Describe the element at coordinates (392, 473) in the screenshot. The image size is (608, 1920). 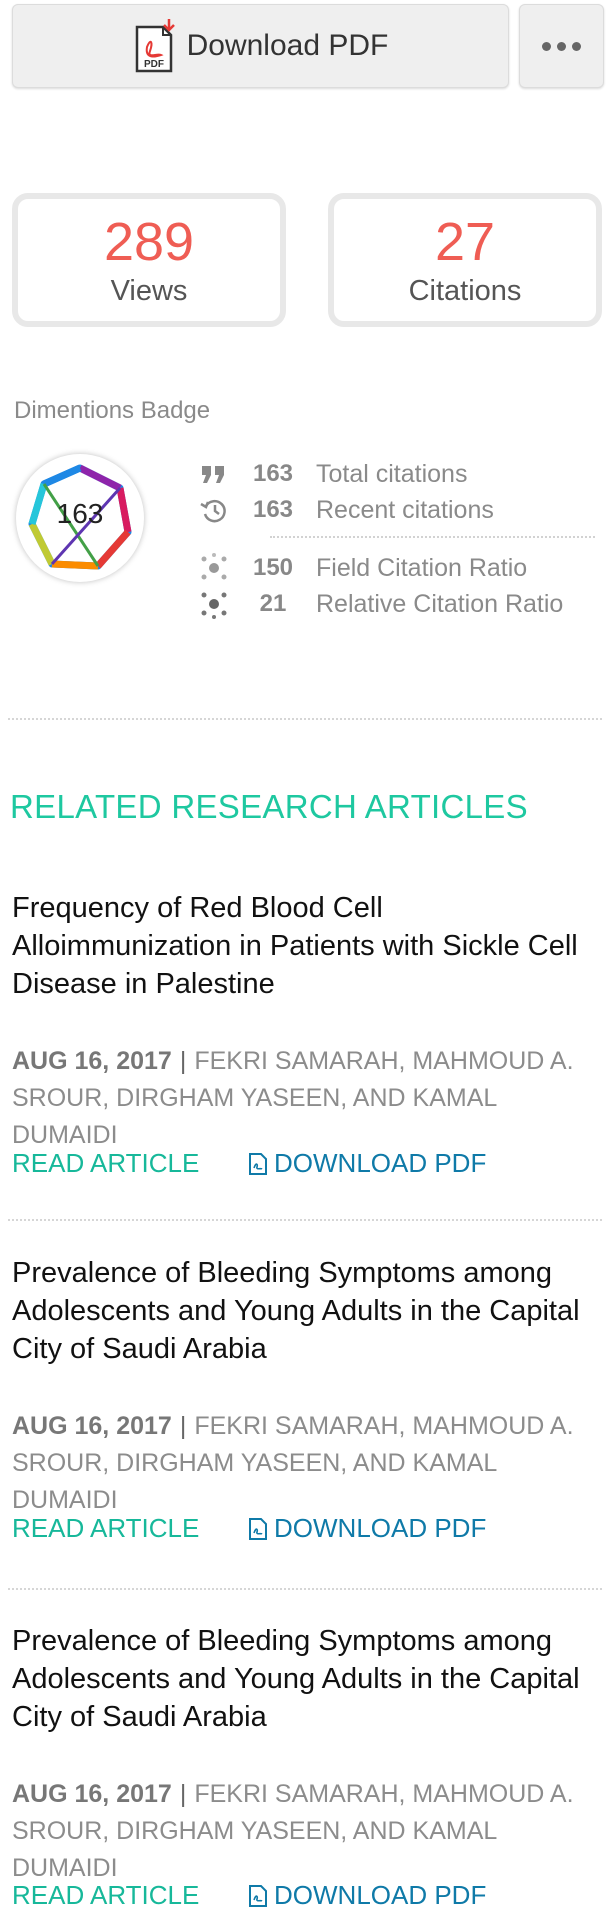
I see `stat-label: Total citations` at that location.